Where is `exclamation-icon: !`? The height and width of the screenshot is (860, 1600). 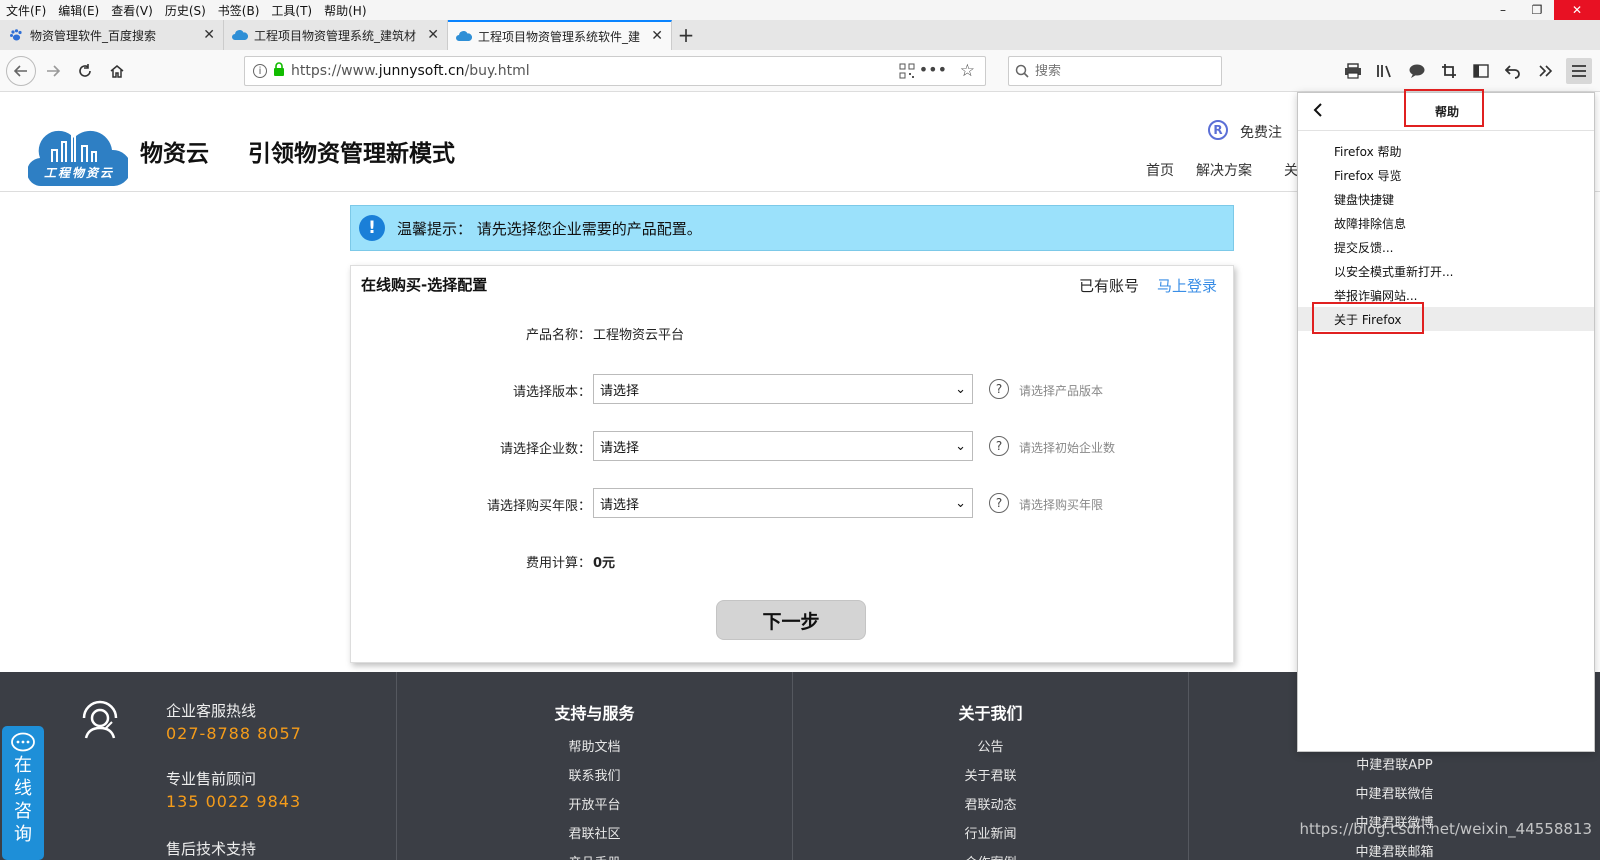
exclamation-icon: ! is located at coordinates (372, 228).